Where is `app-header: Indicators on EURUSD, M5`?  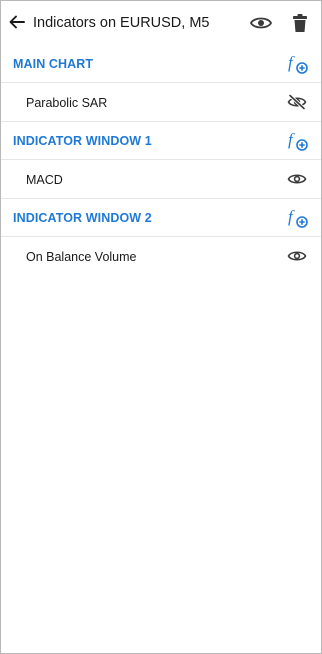
app-header: Indicators on EURUSD, M5 is located at coordinates (161, 23).